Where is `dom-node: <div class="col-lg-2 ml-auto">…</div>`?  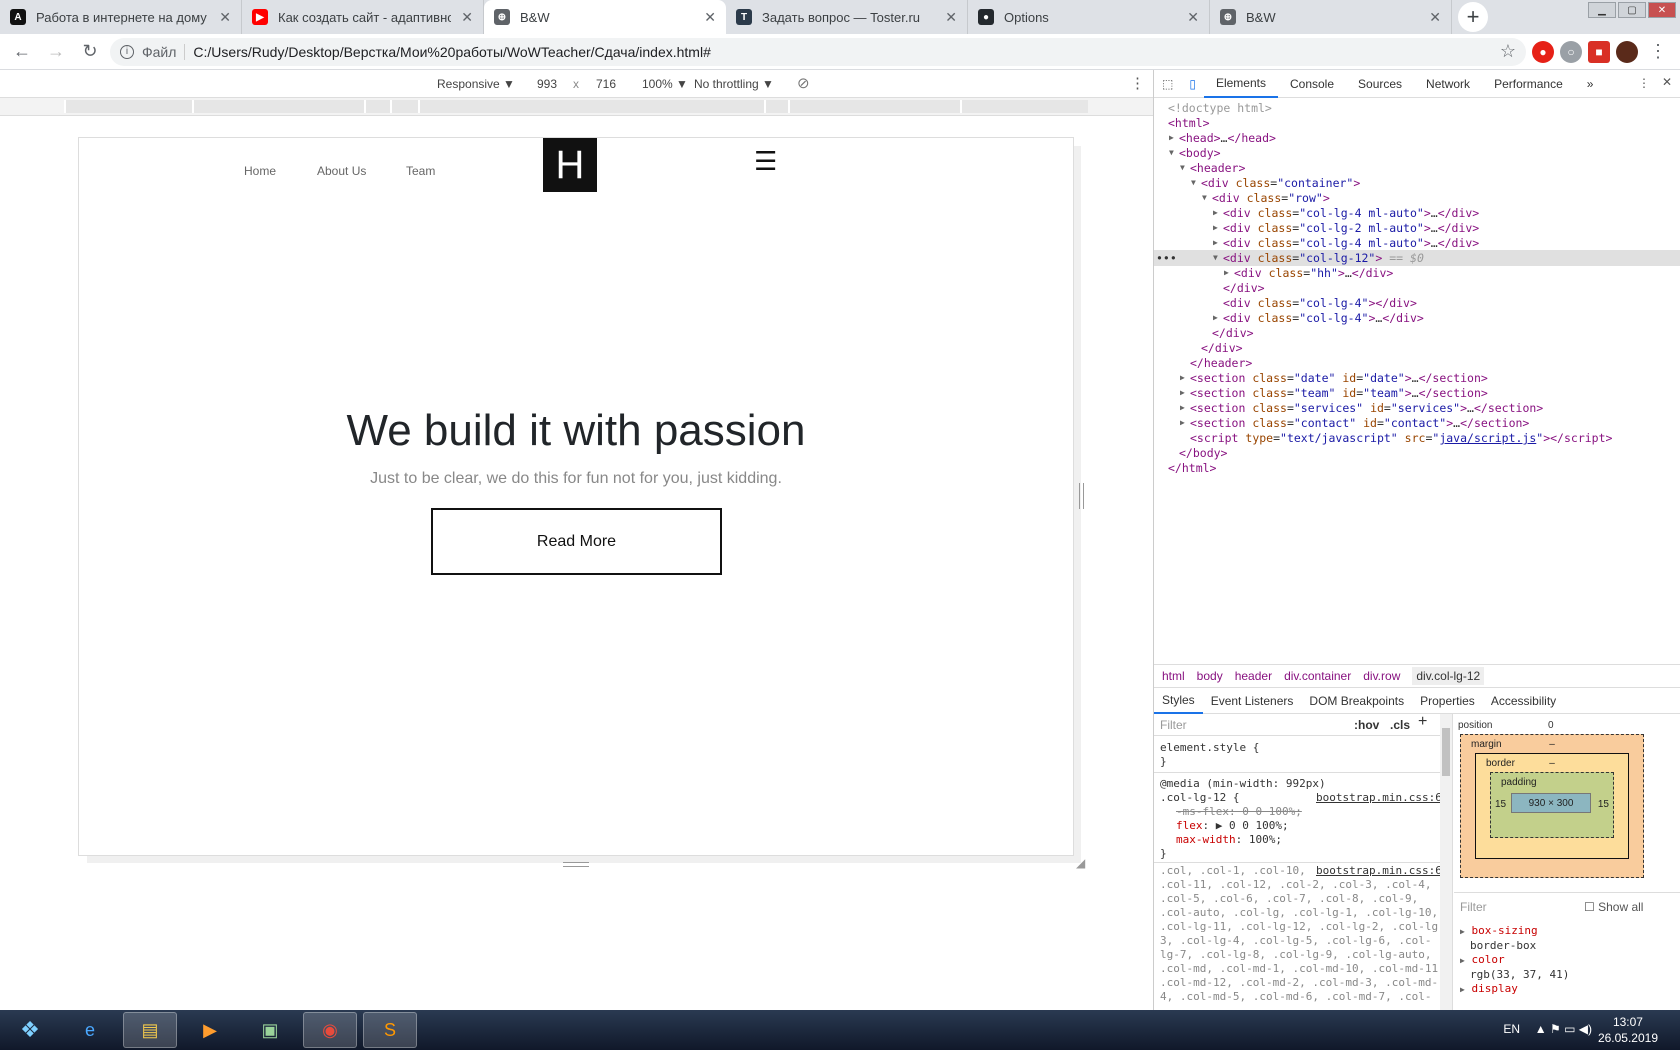
dom-node: <div class="col-lg-2 ml-auto">…</div> is located at coordinates (1351, 228).